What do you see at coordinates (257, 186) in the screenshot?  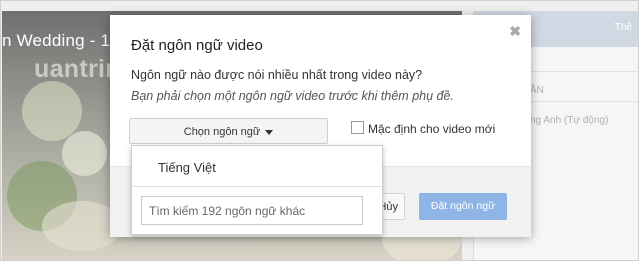 I see `divider` at bounding box center [257, 186].